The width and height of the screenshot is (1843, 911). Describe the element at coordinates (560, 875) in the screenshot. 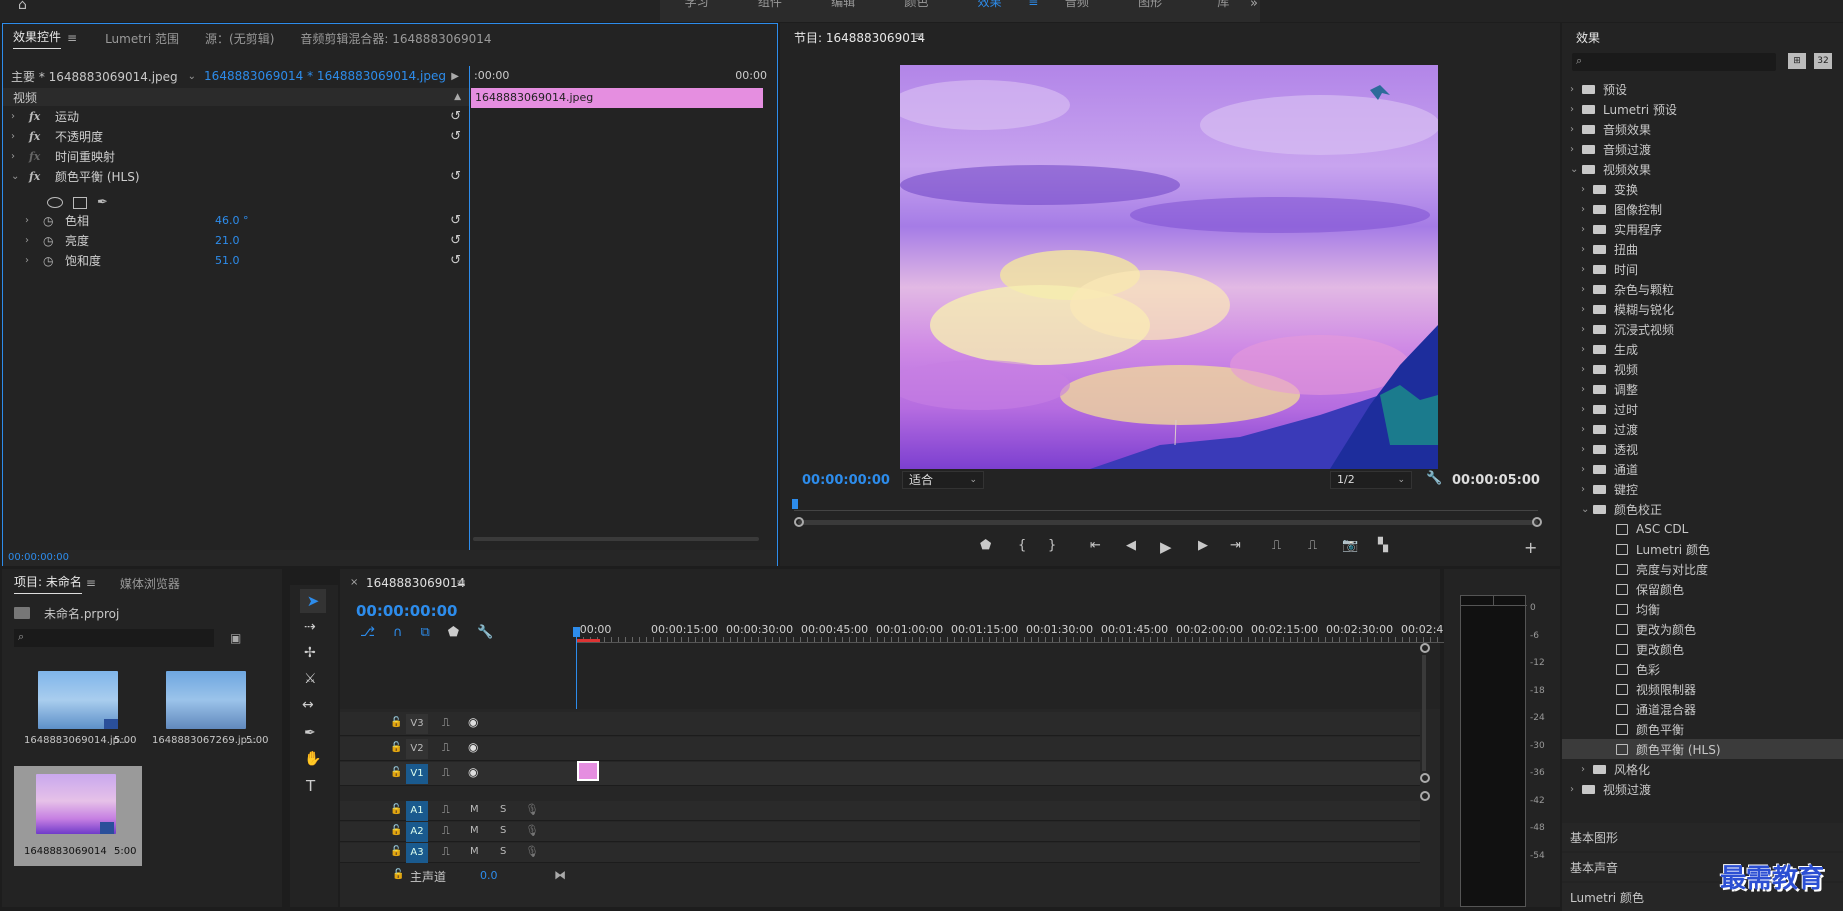

I see `go-to-end-icon: ⧓` at that location.